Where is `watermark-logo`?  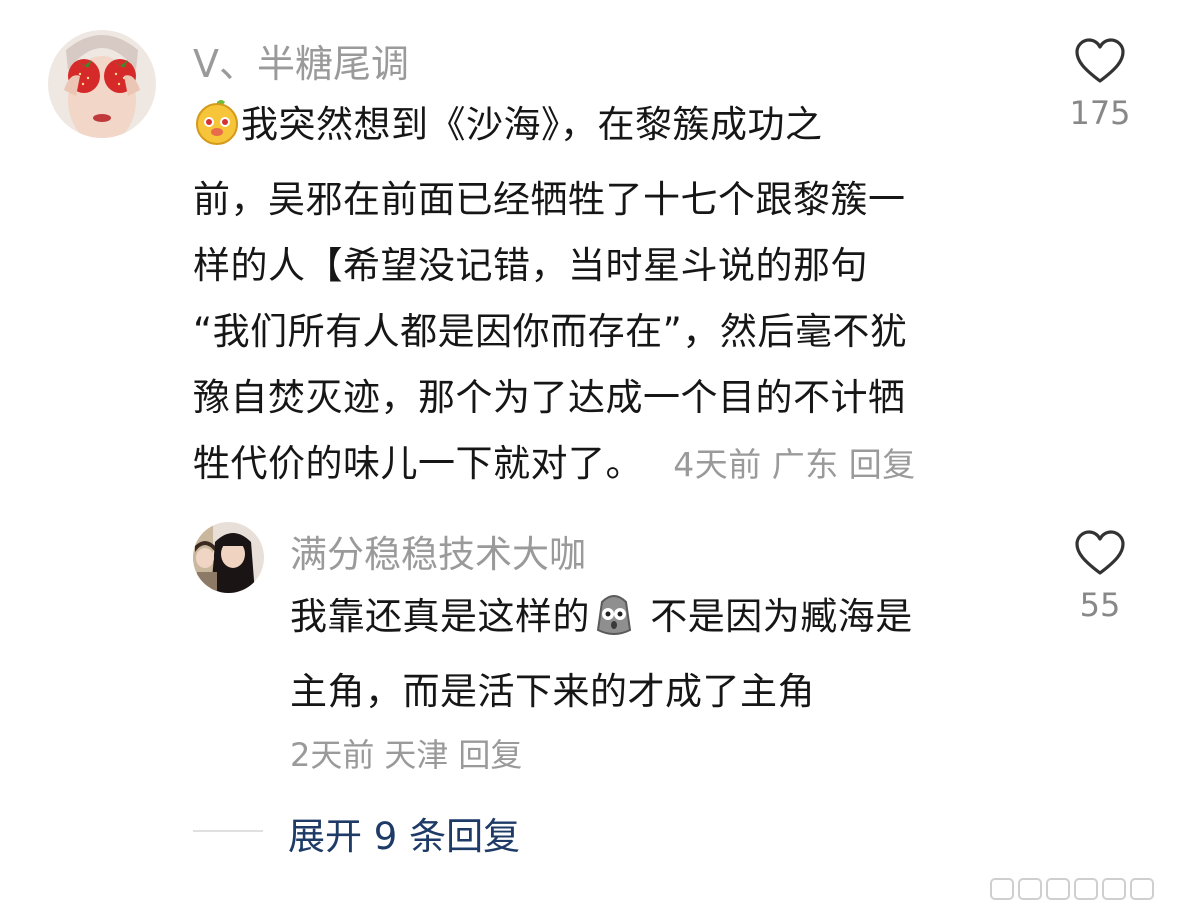
watermark-logo is located at coordinates (1079, 889).